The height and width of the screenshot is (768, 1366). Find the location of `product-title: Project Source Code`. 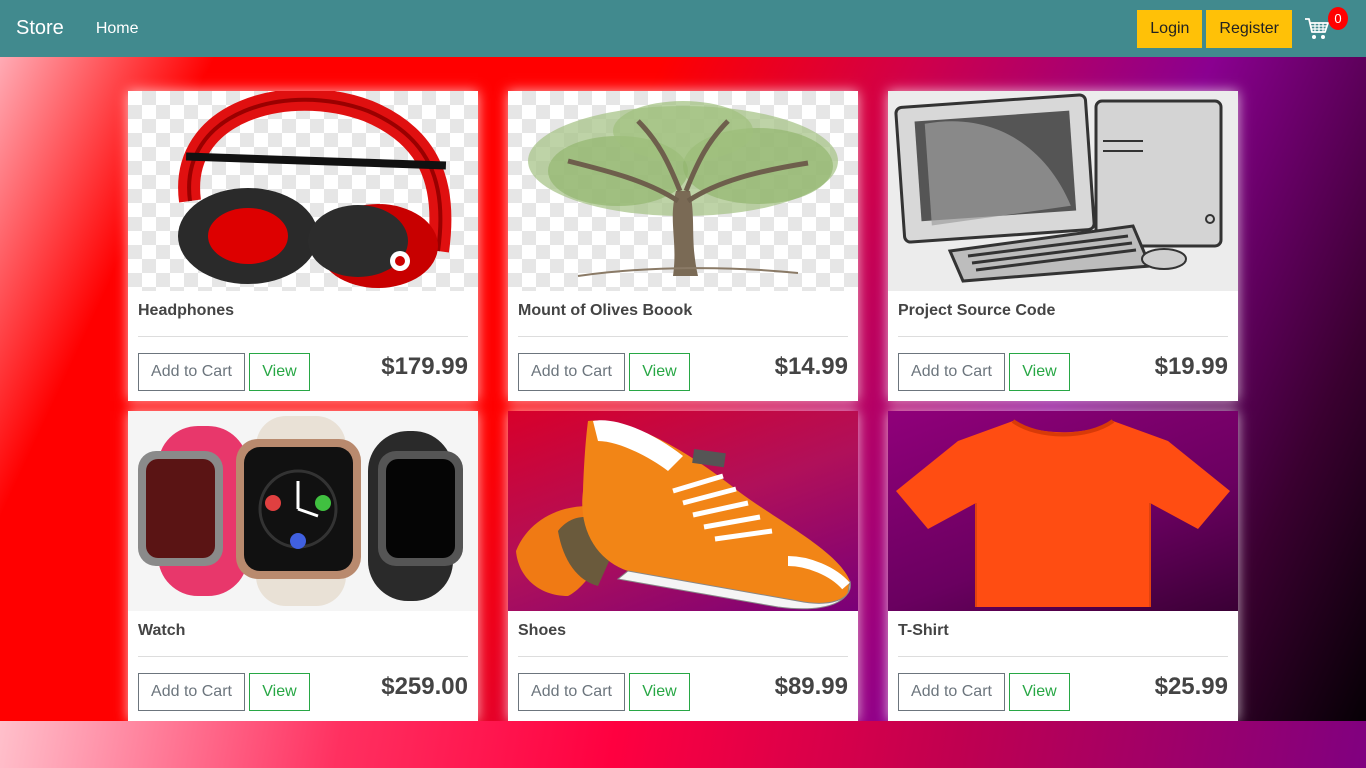

product-title: Project Source Code is located at coordinates (976, 311).